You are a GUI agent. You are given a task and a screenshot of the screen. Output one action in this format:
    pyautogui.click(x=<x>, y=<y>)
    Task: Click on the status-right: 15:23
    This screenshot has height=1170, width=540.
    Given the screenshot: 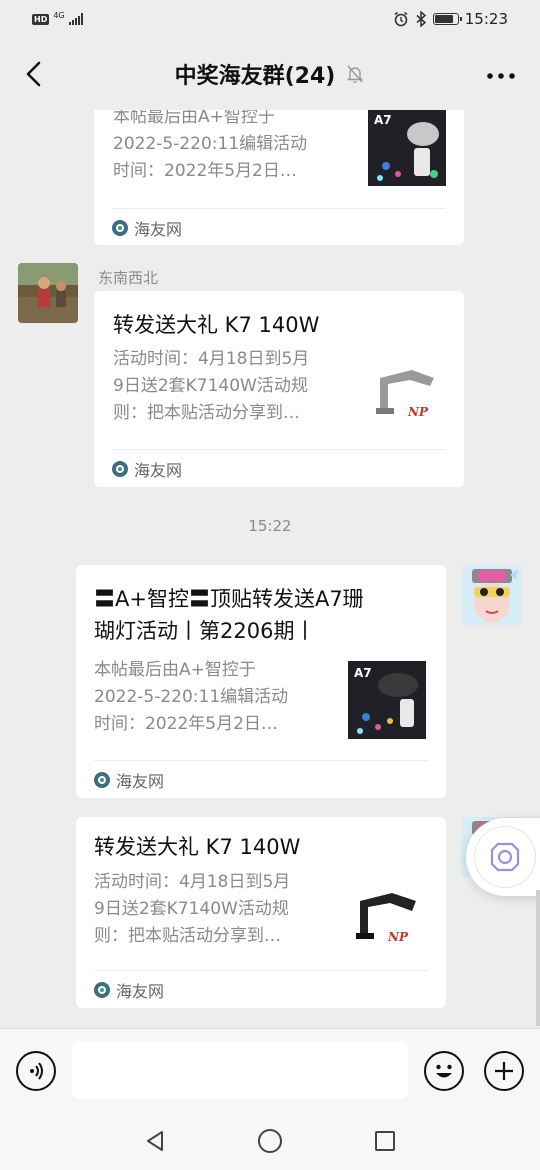 What is the action you would take?
    pyautogui.click(x=450, y=19)
    